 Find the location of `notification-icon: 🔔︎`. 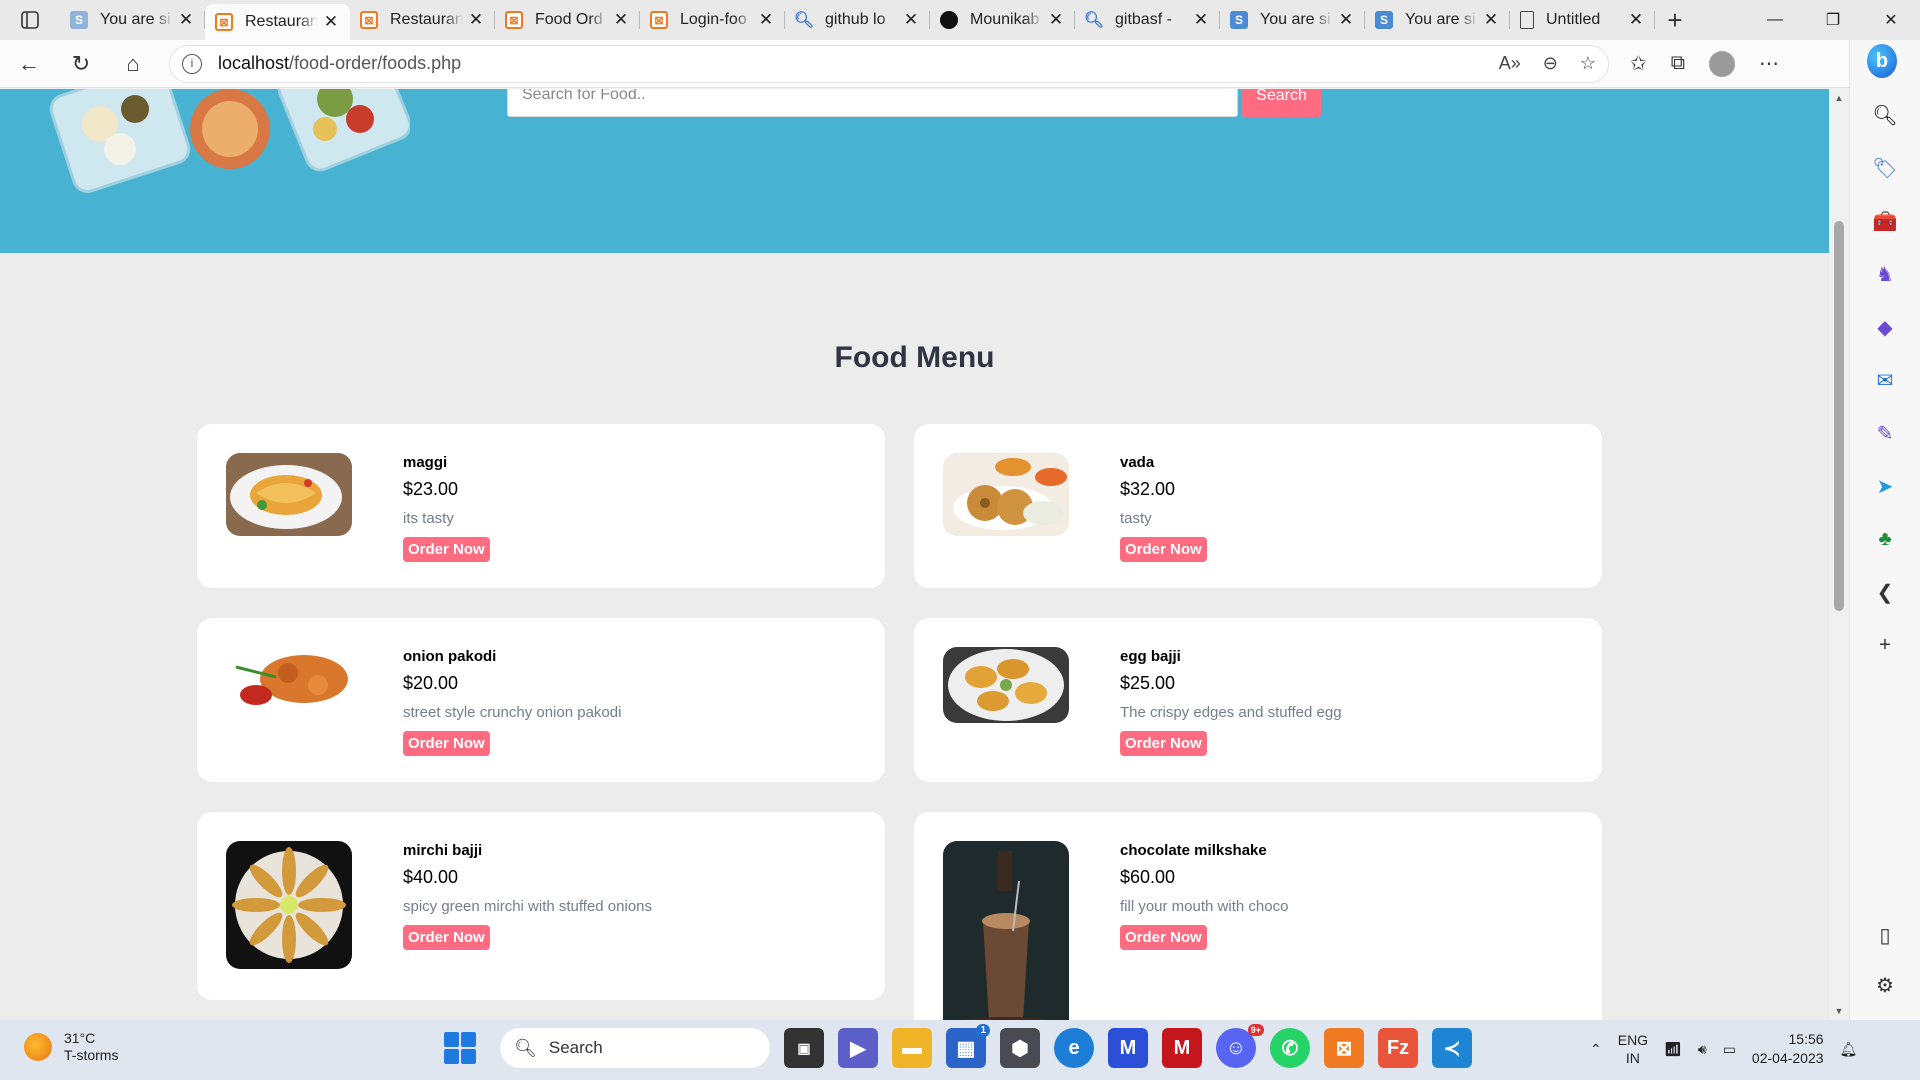

notification-icon: 🔔︎ is located at coordinates (1849, 1049).